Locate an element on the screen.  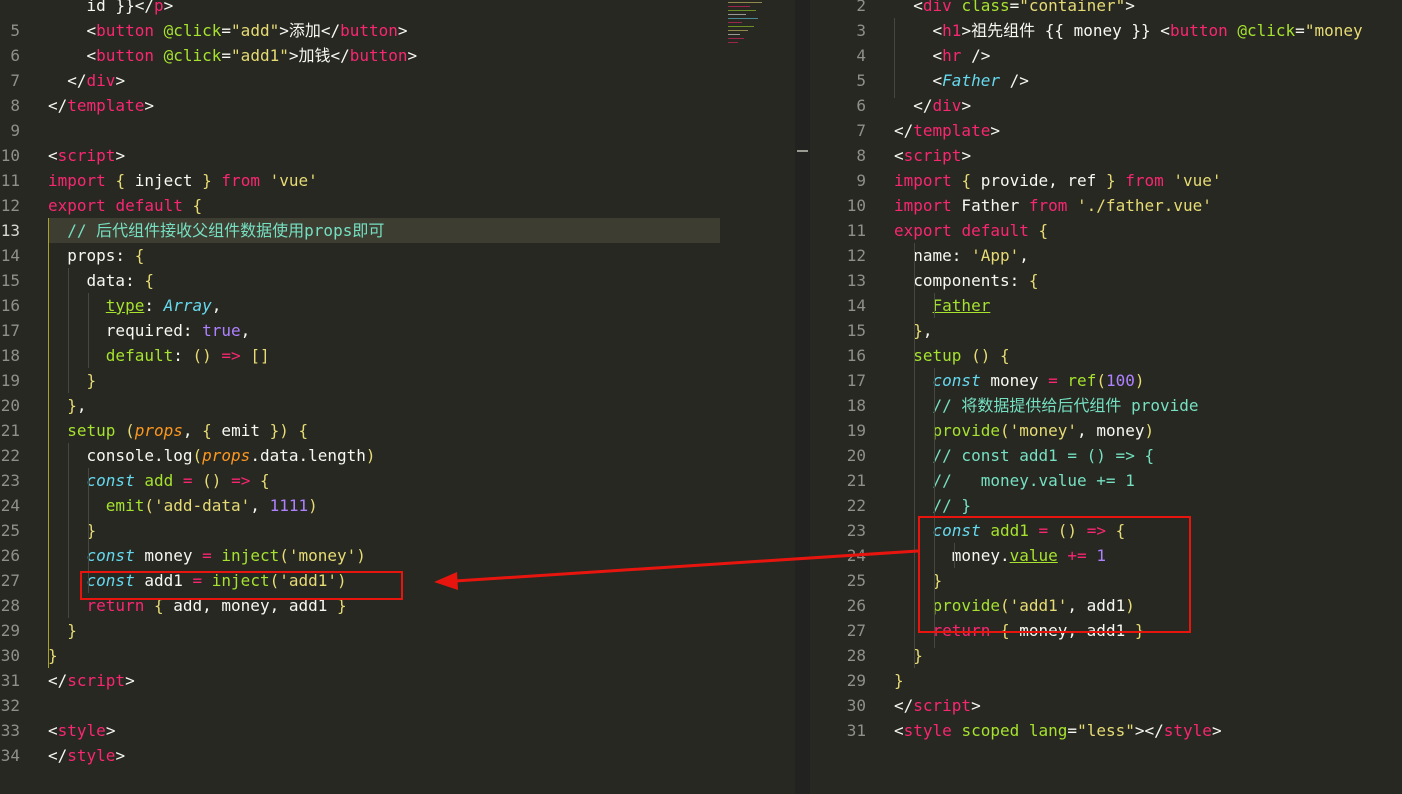
code-text: type: Array, is located at coordinates (135, 305).